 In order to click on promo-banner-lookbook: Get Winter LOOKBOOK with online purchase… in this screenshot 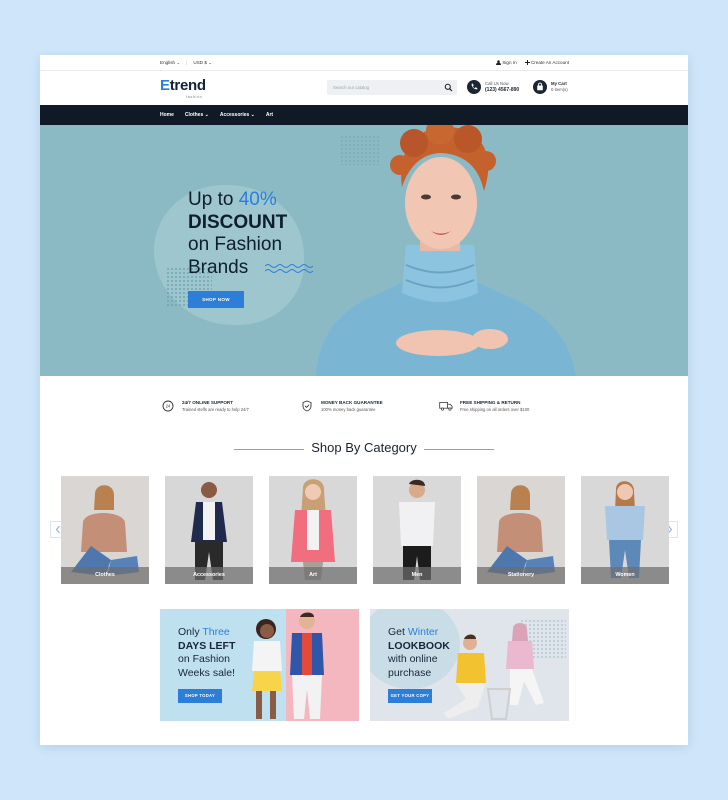, I will do `click(469, 665)`.